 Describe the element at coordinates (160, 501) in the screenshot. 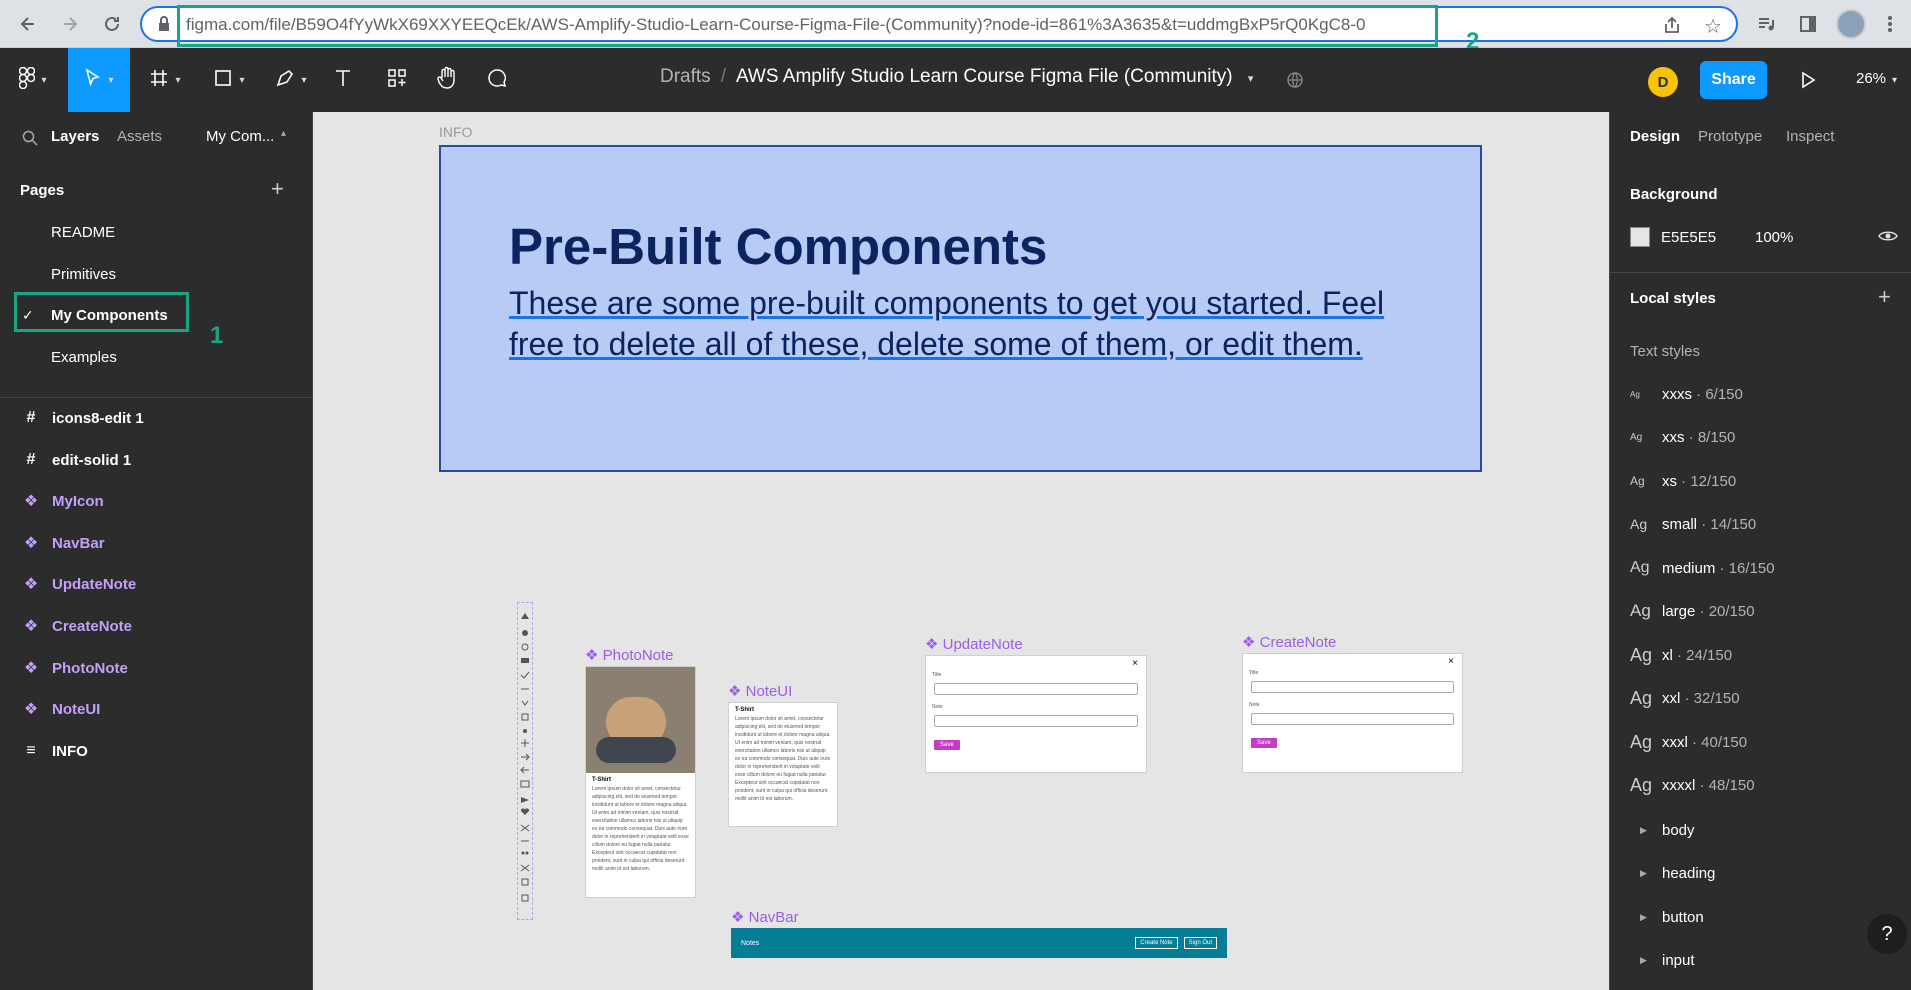

I see `layer-myicon: ❖ MyIcon` at that location.